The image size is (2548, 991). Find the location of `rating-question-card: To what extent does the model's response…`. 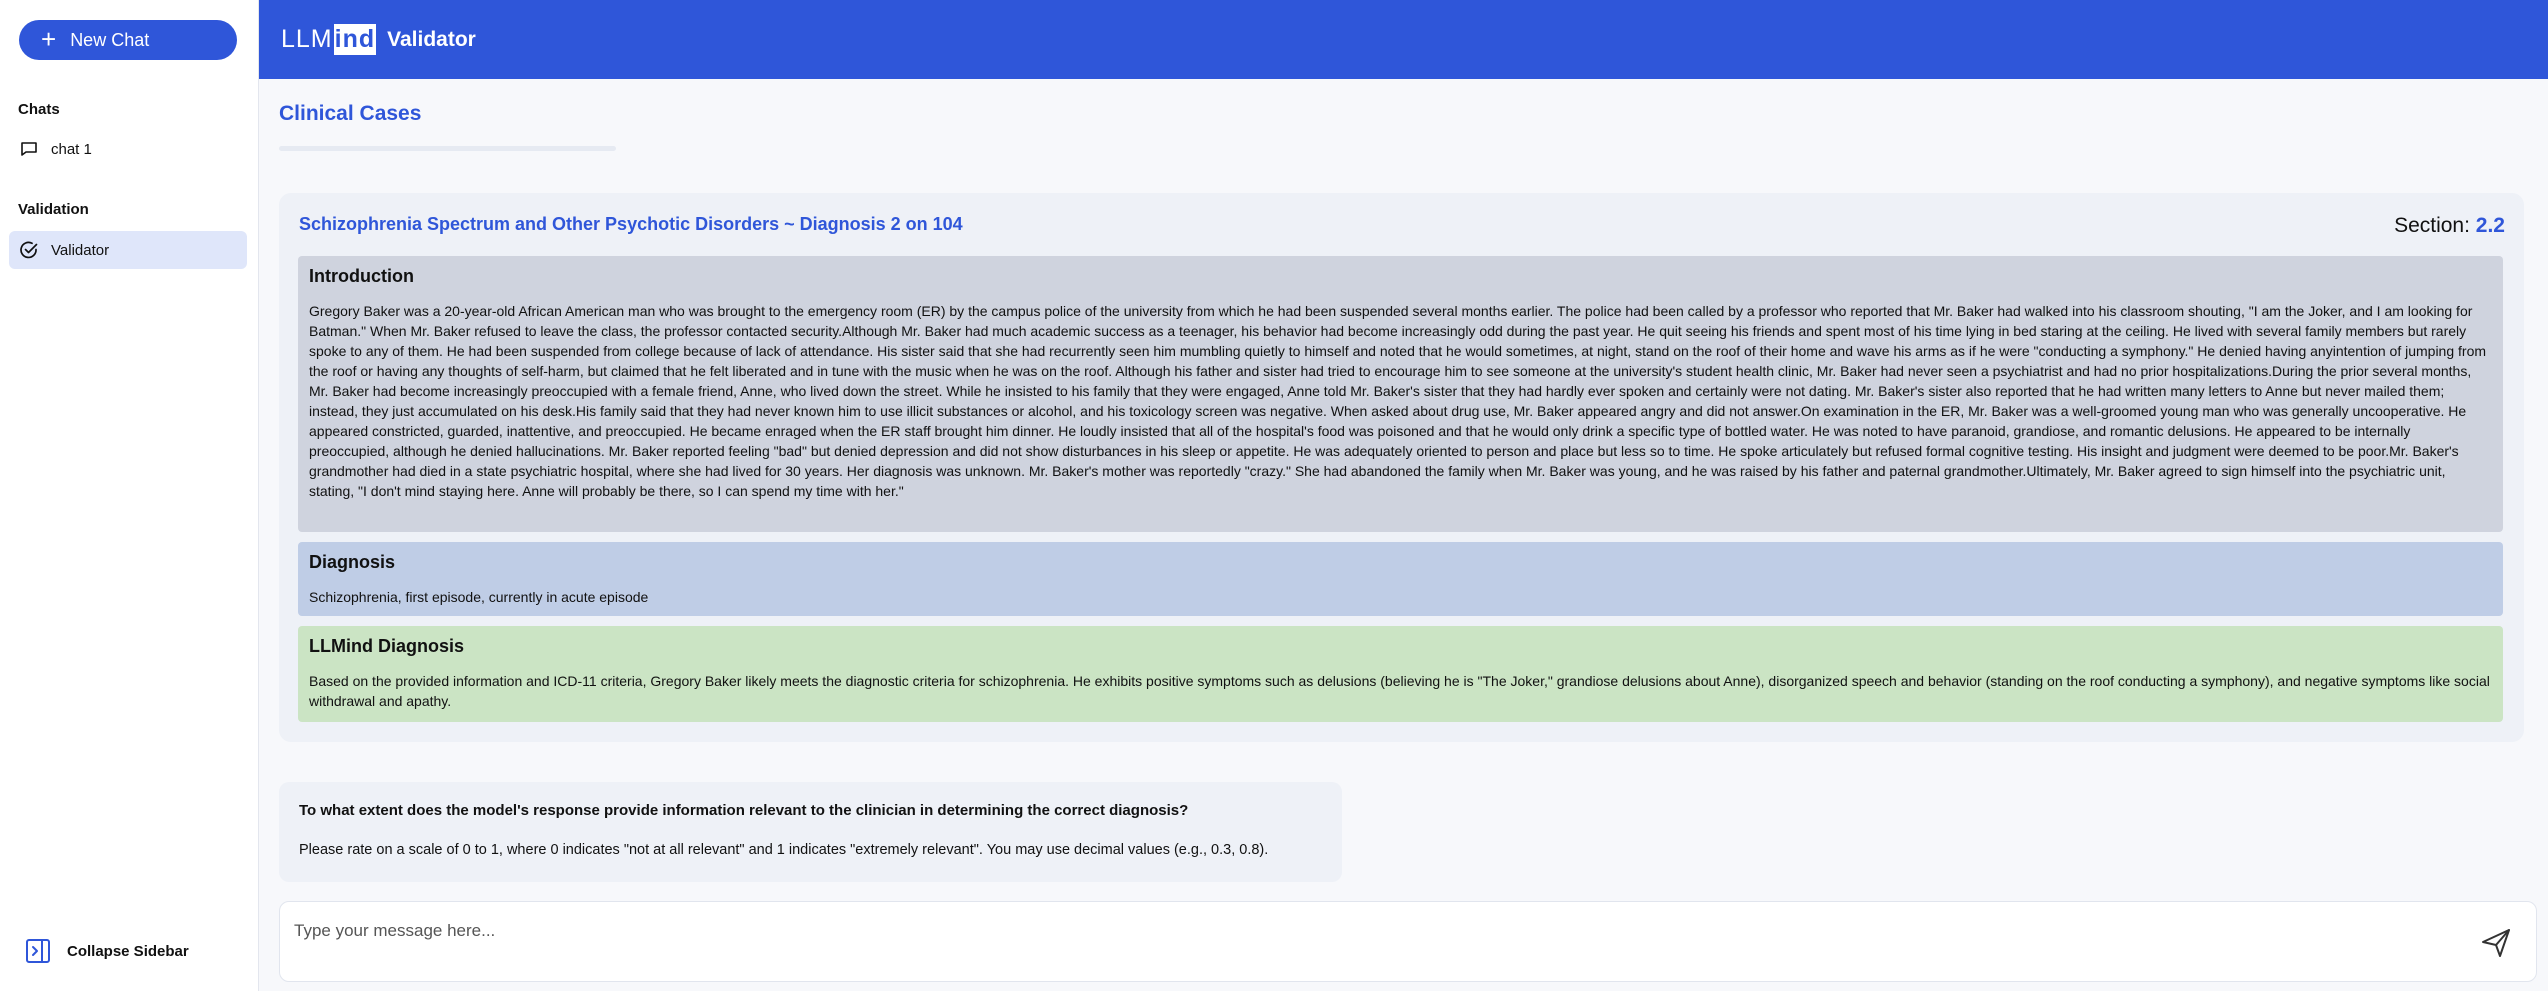

rating-question-card: To what extent does the model's response… is located at coordinates (810, 832).